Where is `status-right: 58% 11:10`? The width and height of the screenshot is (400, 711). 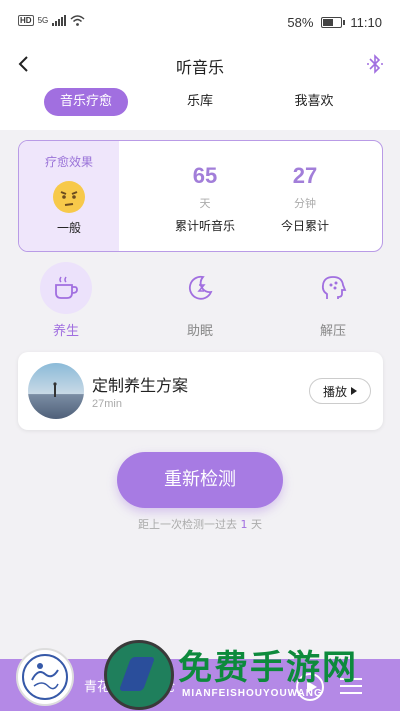
status-right: 58% 11:10 is located at coordinates (334, 22).